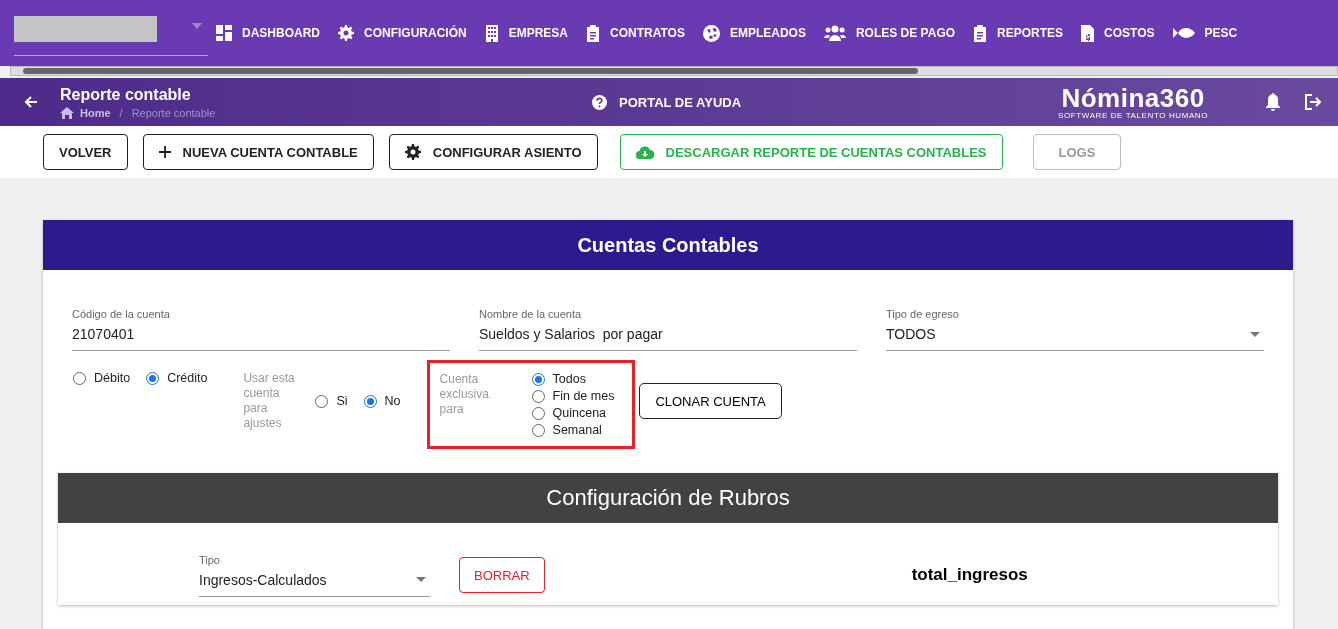  I want to click on radio-option: No, so click(382, 401).